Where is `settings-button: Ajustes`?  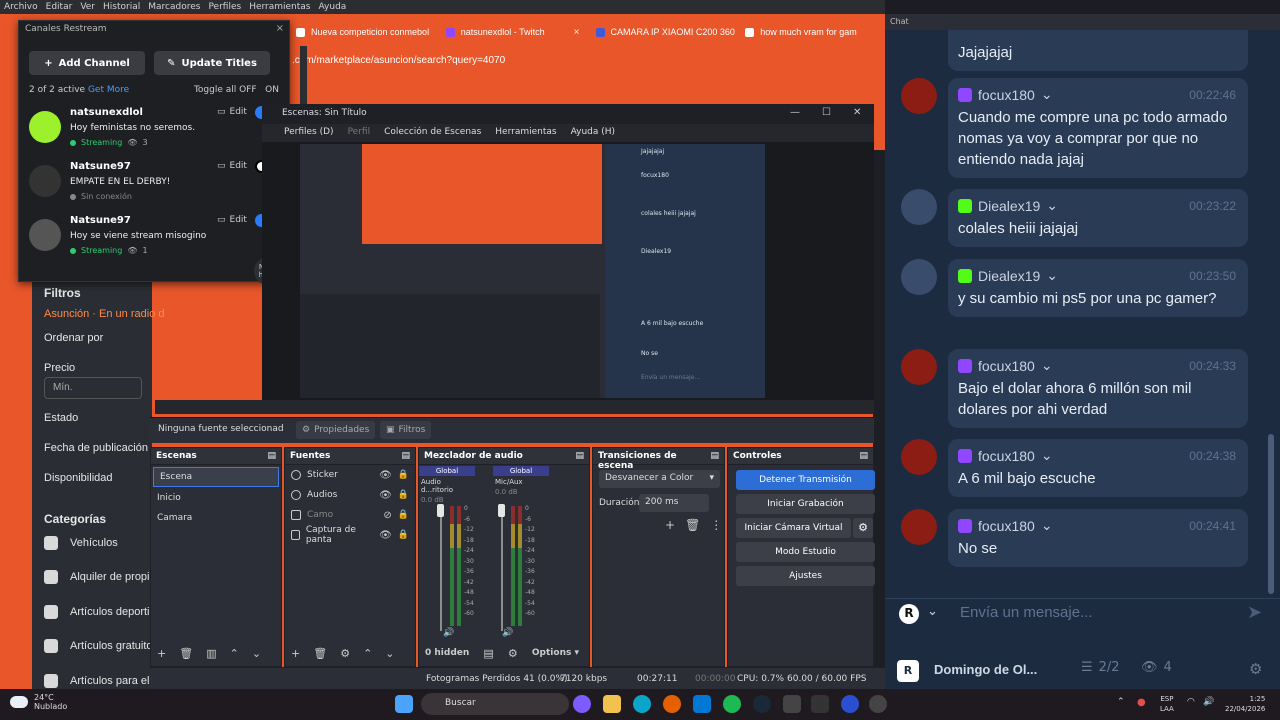
settings-button: Ajustes is located at coordinates (805, 576).